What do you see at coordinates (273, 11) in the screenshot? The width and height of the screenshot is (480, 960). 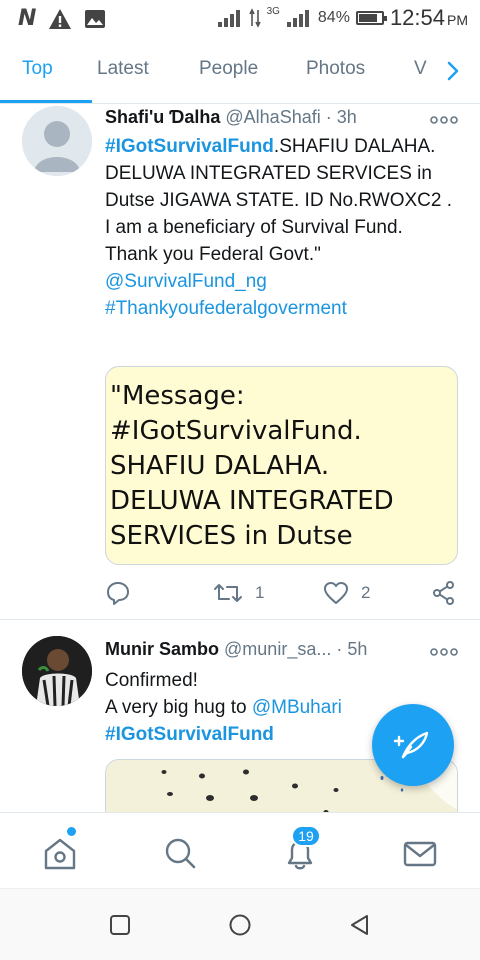 I see `network-type: 3G` at bounding box center [273, 11].